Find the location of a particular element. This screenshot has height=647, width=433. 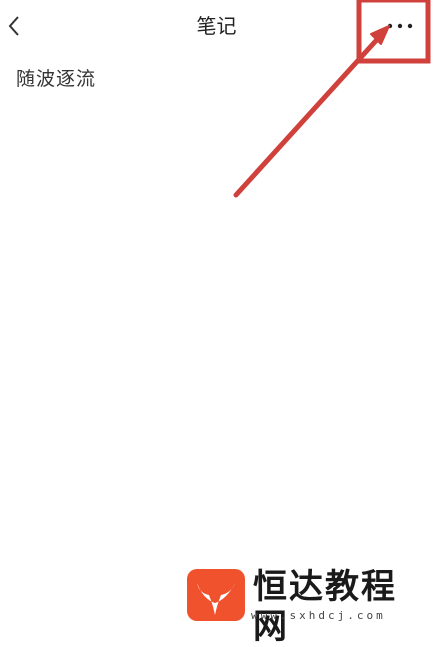

page-title: 笔记 is located at coordinates (216, 26).